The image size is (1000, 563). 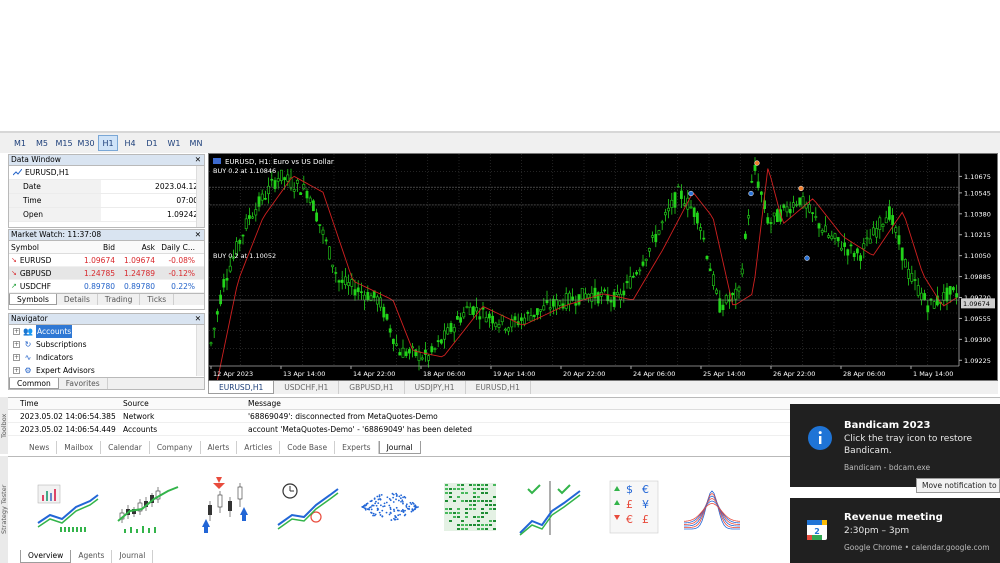 I want to click on tab-ticks: Ticks, so click(x=157, y=299).